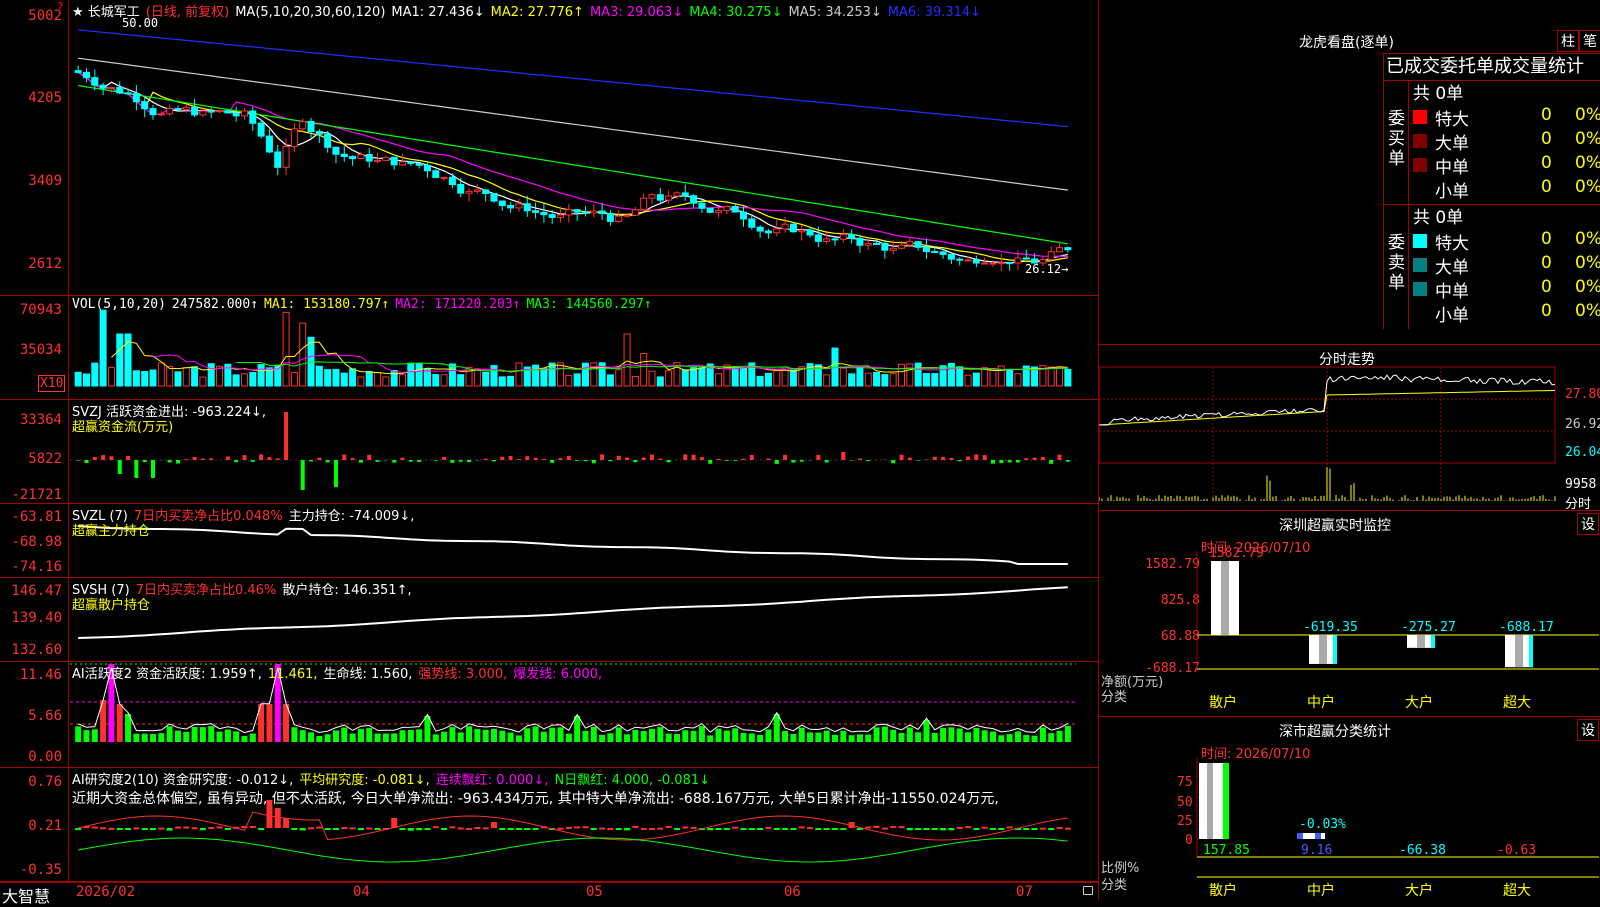 The height and width of the screenshot is (907, 1600). I want to click on ma-label: MA(5,10,20,30,60,120), so click(310, 12).